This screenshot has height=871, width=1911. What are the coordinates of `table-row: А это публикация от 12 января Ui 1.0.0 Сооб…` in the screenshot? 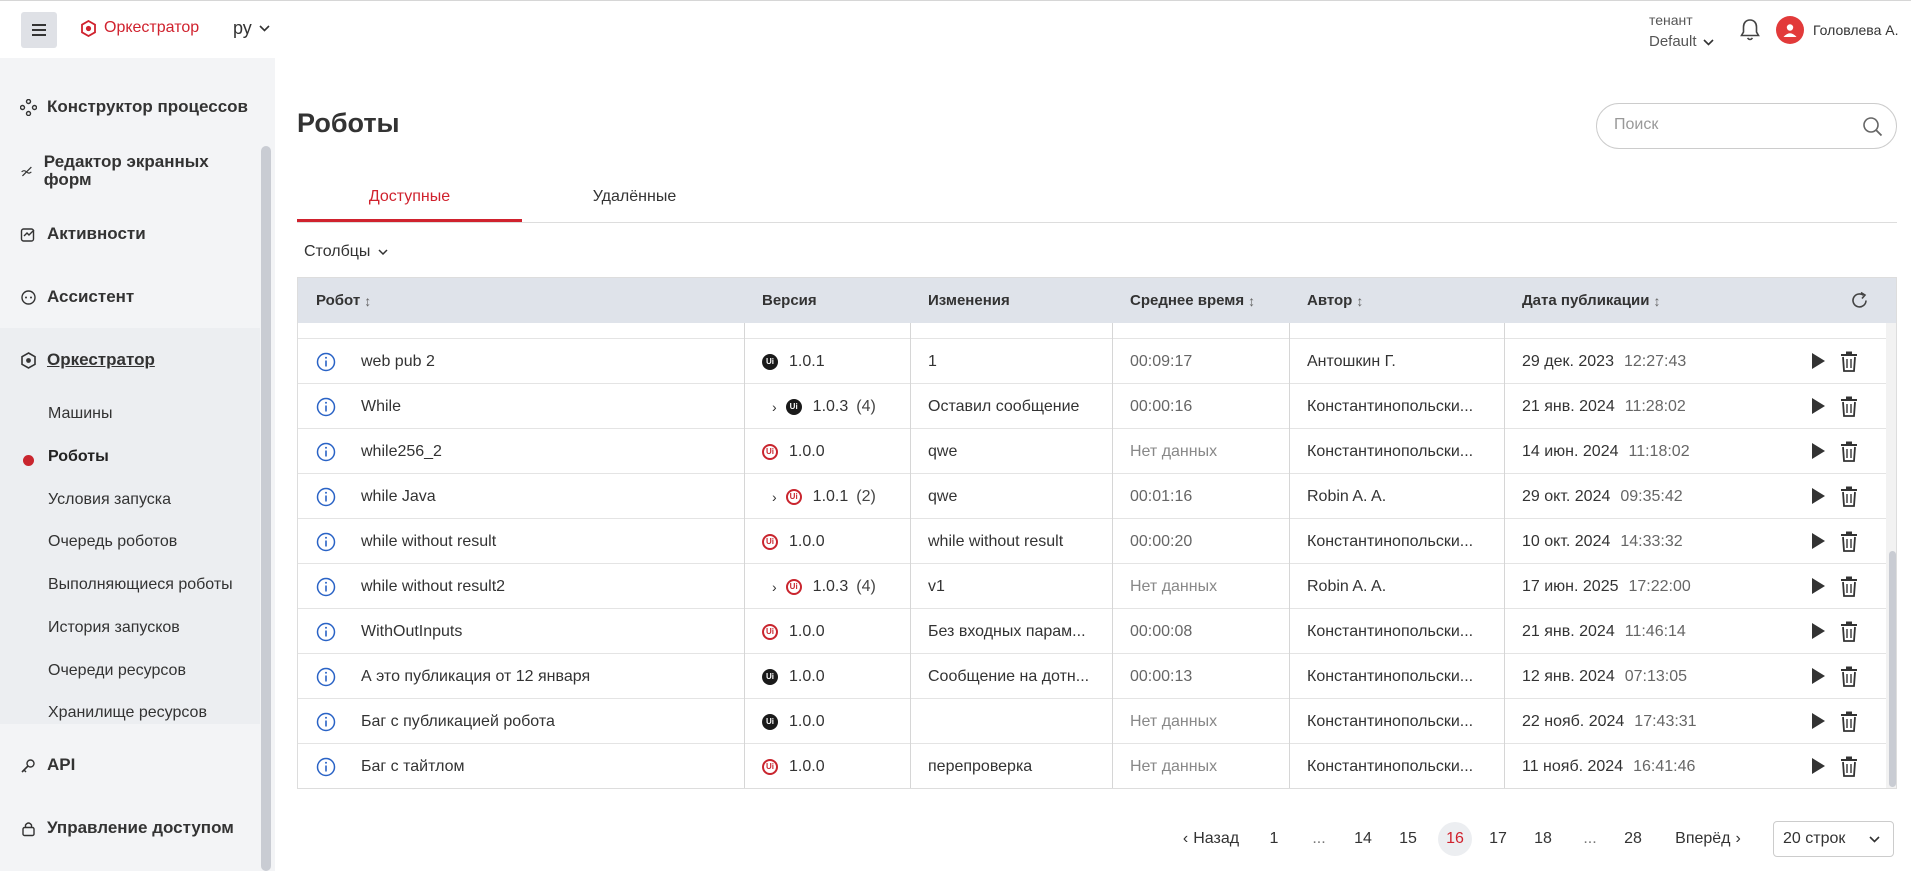 It's located at (1092, 676).